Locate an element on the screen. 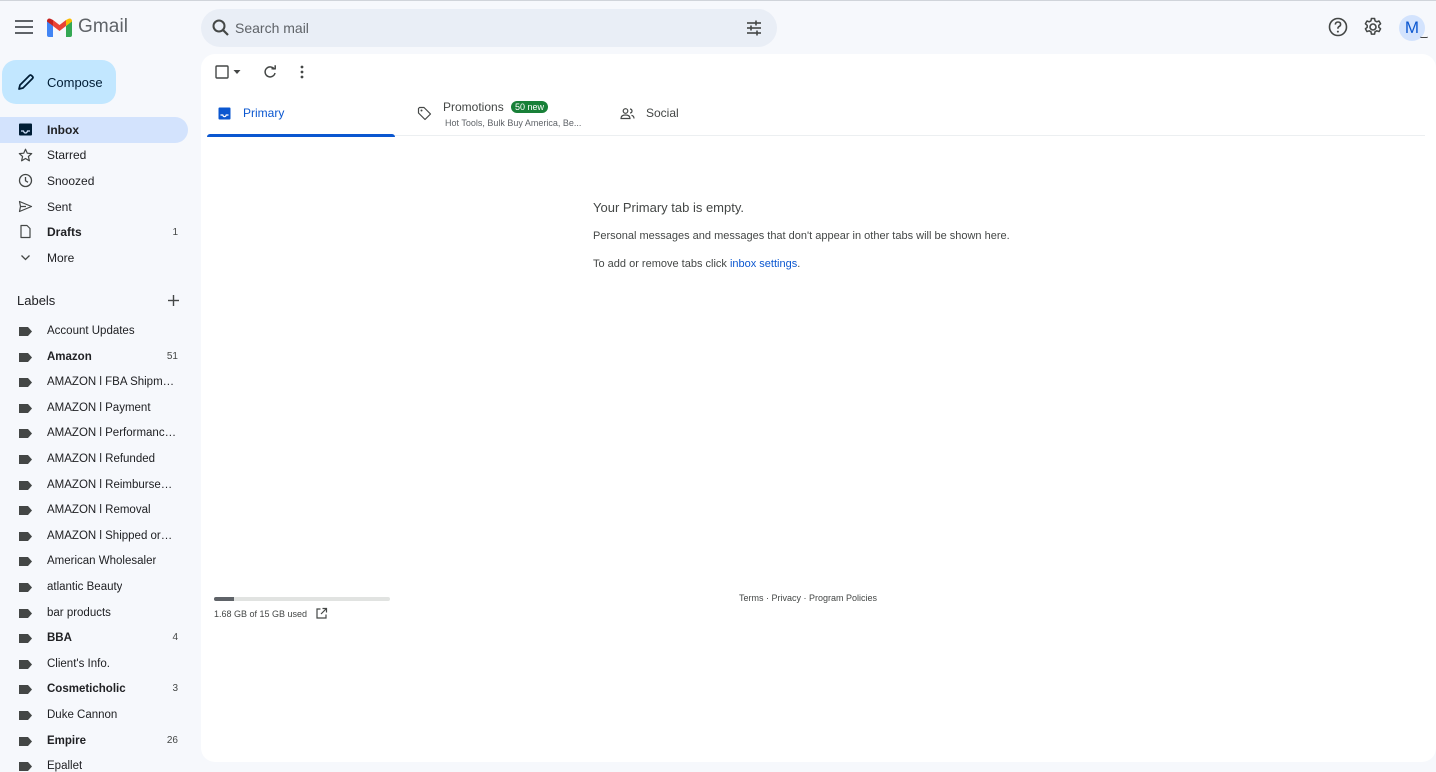 The height and width of the screenshot is (772, 1436). help-icon is located at coordinates (1338, 27).